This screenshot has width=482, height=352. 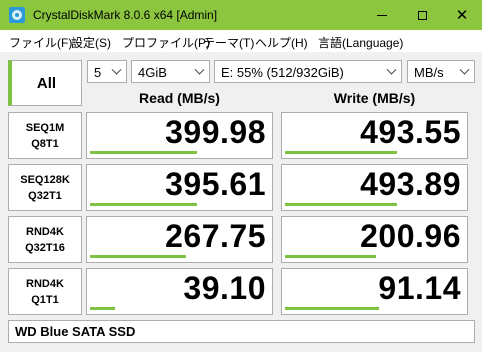 I want to click on menu-profile: プロファイル(P), so click(x=166, y=42).